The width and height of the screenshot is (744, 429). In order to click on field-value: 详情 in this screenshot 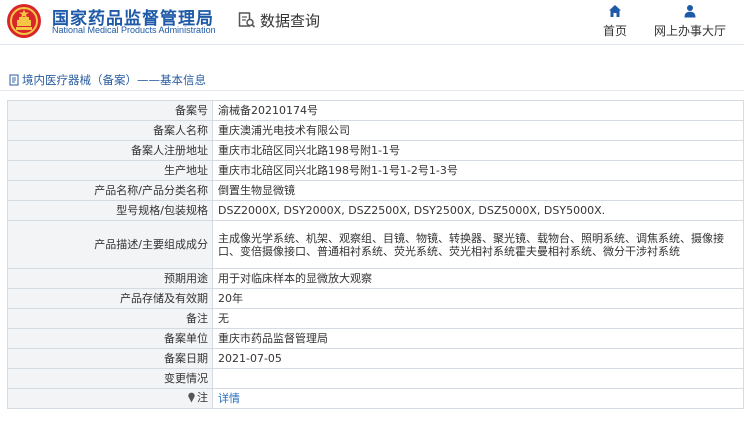, I will do `click(478, 398)`.